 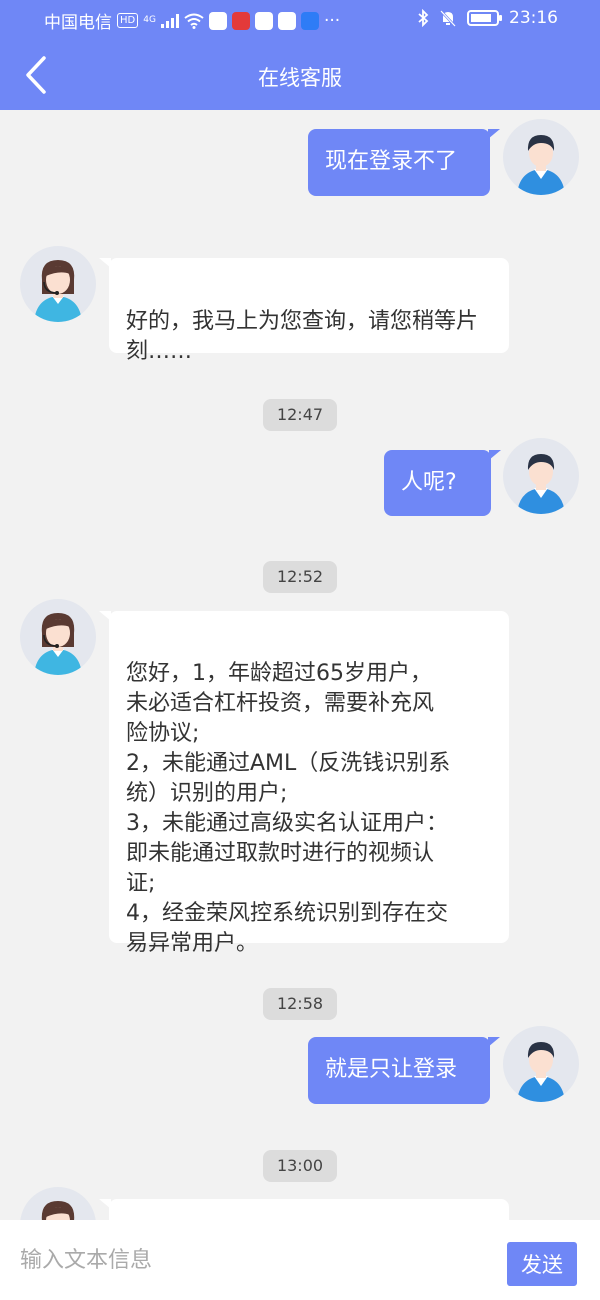 I want to click on browser-app-icon, so click(x=286, y=20).